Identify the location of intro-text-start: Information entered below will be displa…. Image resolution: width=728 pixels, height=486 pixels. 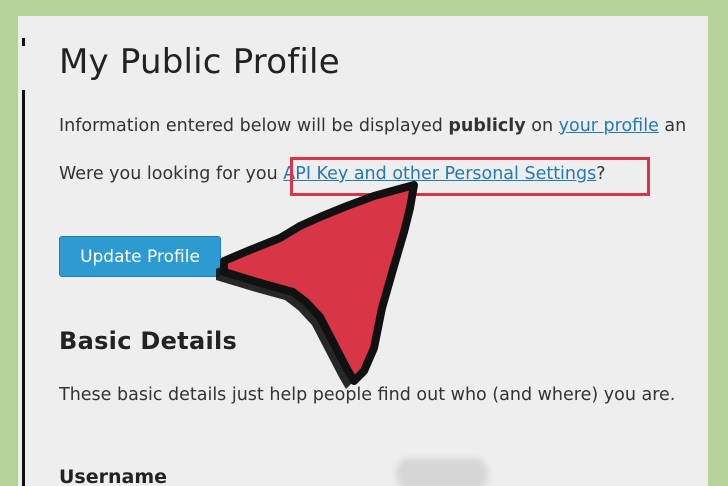
(254, 126).